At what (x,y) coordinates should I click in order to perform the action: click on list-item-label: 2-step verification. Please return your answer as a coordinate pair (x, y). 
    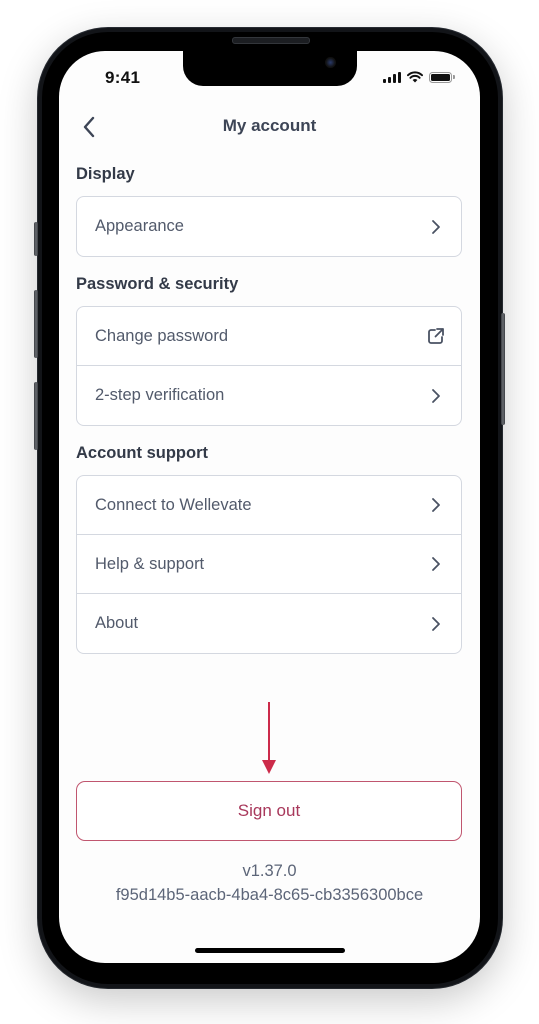
    Looking at the image, I should click on (160, 395).